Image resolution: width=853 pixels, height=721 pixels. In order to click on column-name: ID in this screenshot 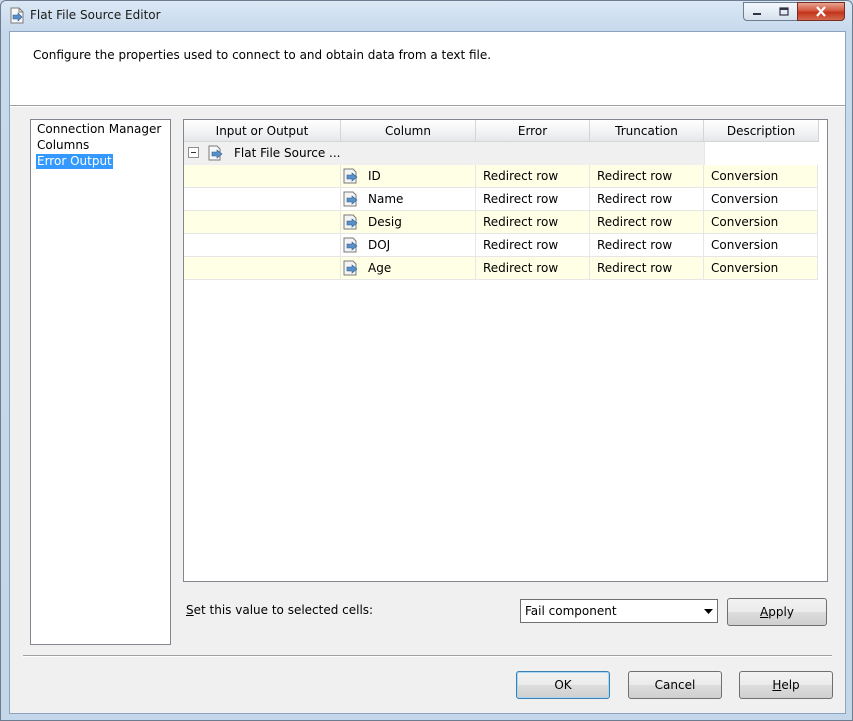, I will do `click(374, 176)`.